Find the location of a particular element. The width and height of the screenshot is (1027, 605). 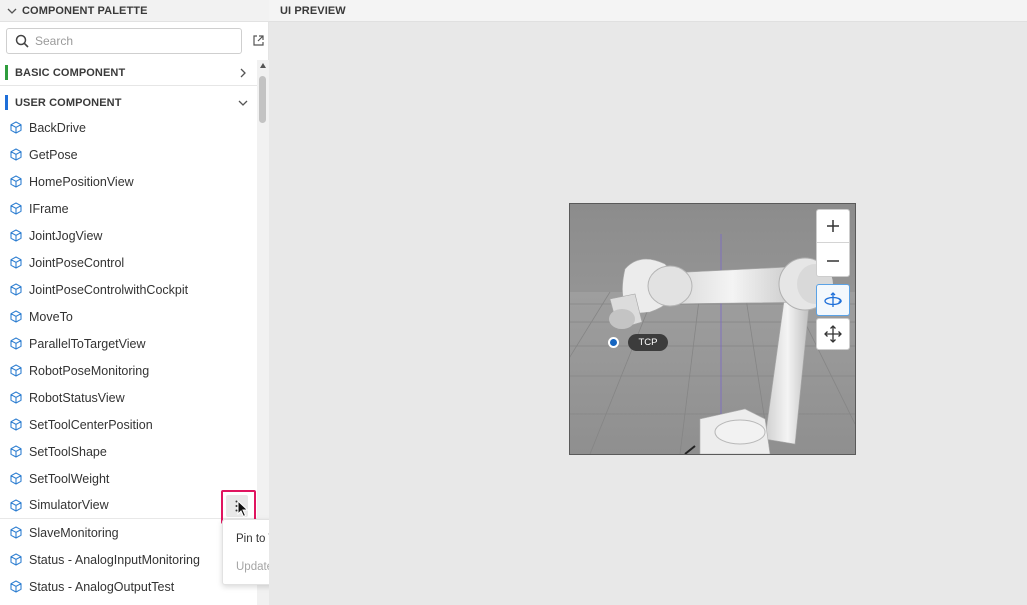

search-box is located at coordinates (124, 41).